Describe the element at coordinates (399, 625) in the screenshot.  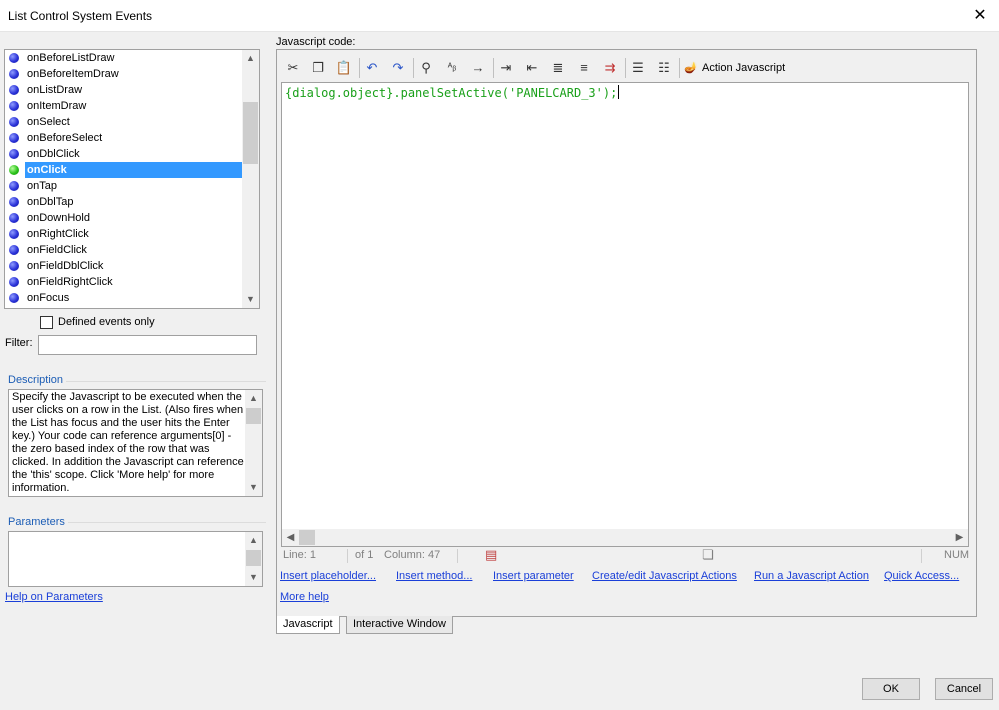
I see `tab-interactive-window: Interactive Window` at that location.